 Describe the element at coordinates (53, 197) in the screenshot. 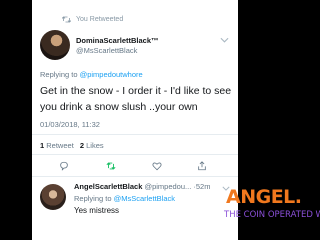

I see `reply-avatar` at that location.